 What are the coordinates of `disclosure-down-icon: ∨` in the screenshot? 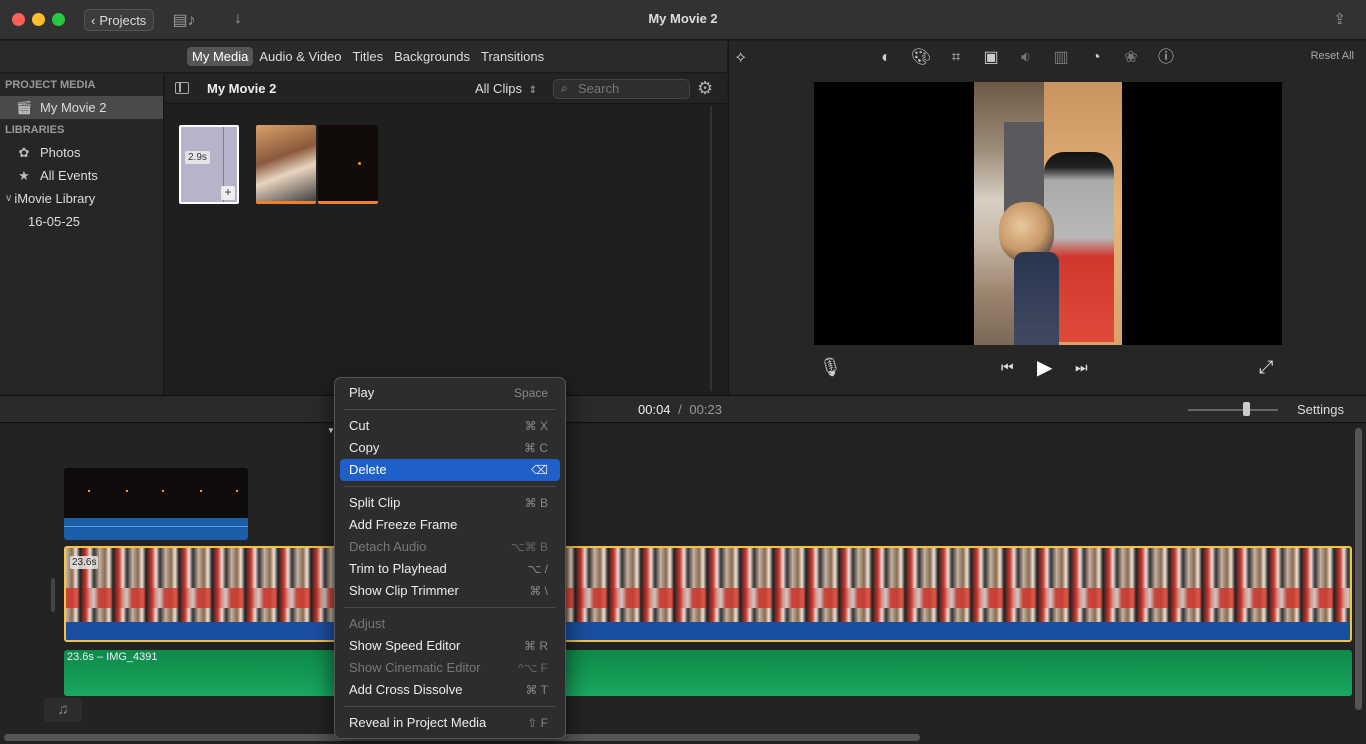 It's located at (8, 198).